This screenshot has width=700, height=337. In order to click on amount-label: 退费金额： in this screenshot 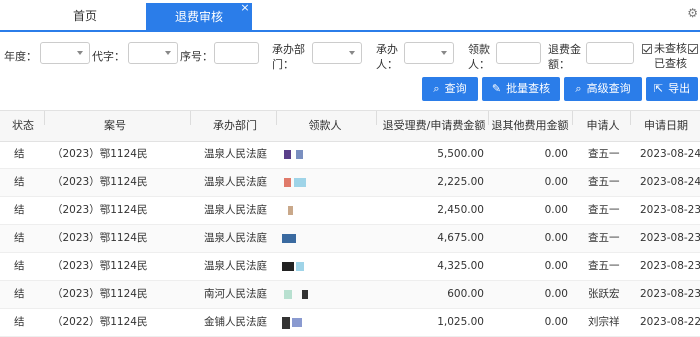, I will do `click(564, 57)`.